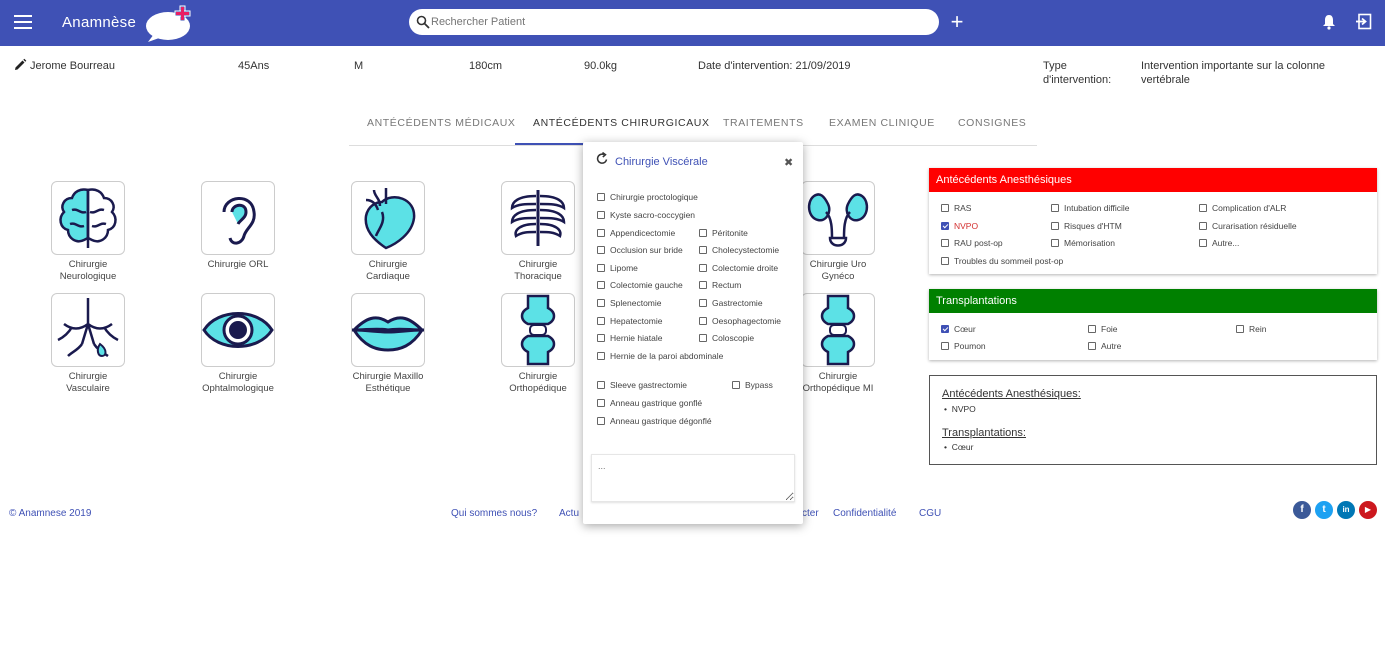  I want to click on tab-antecedents-chirurgicaux: ANTÉCÉDENTS CHIRURGICAUX, so click(621, 123).